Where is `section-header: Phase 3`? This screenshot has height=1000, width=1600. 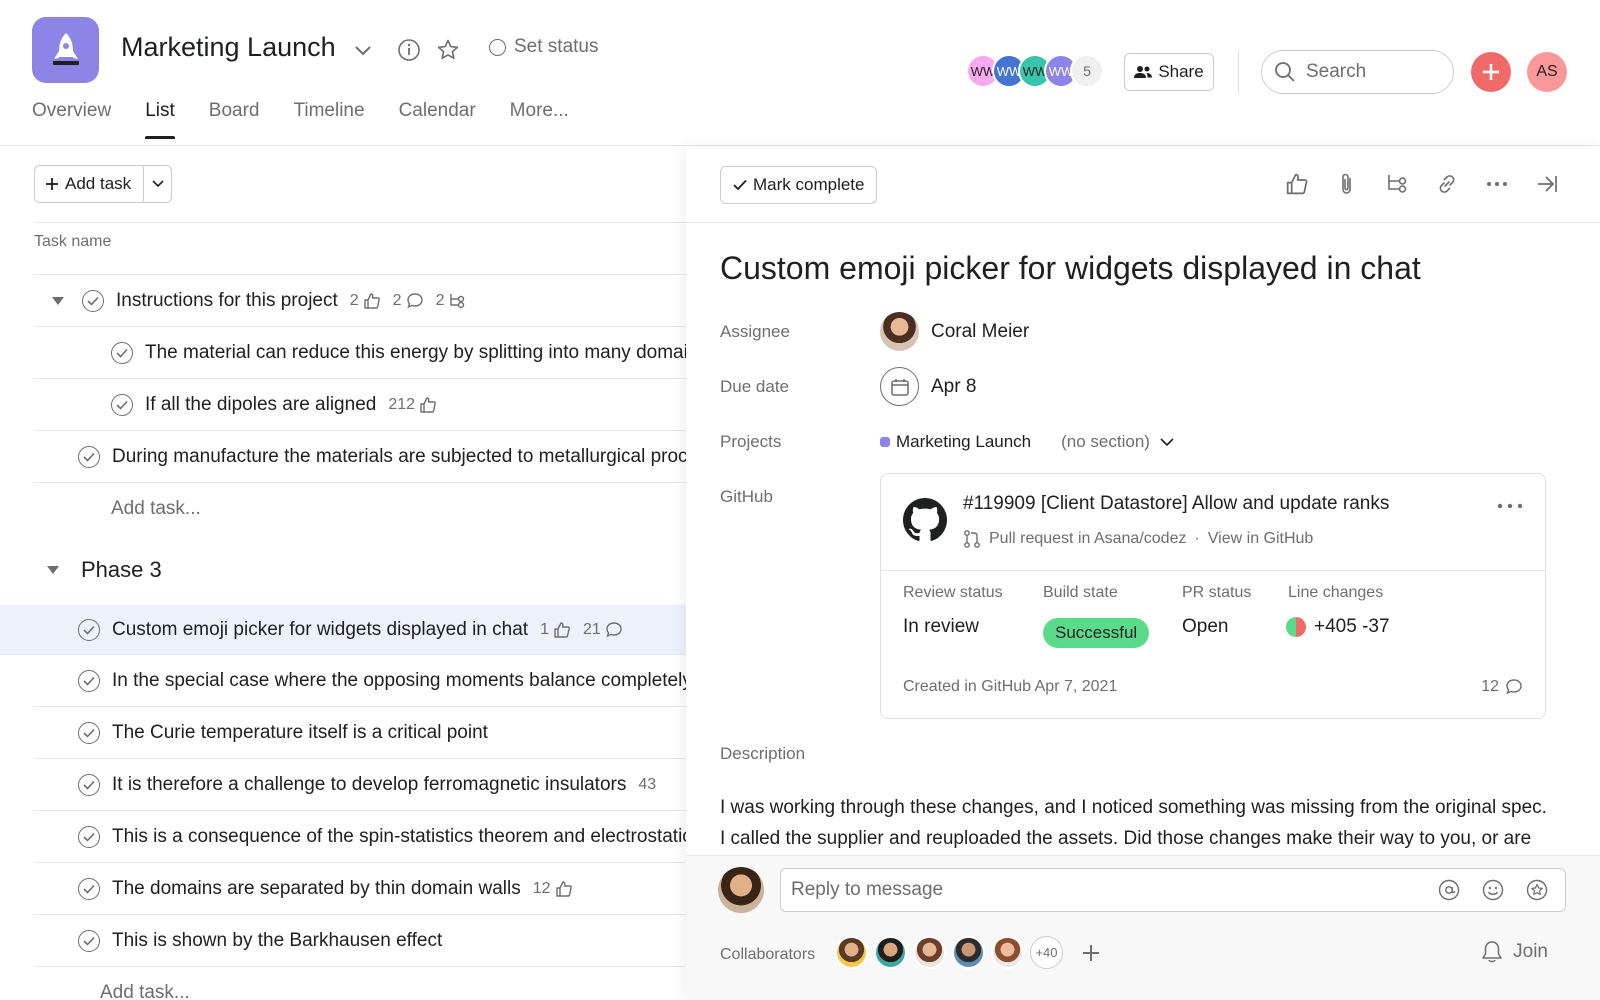 section-header: Phase 3 is located at coordinates (343, 570).